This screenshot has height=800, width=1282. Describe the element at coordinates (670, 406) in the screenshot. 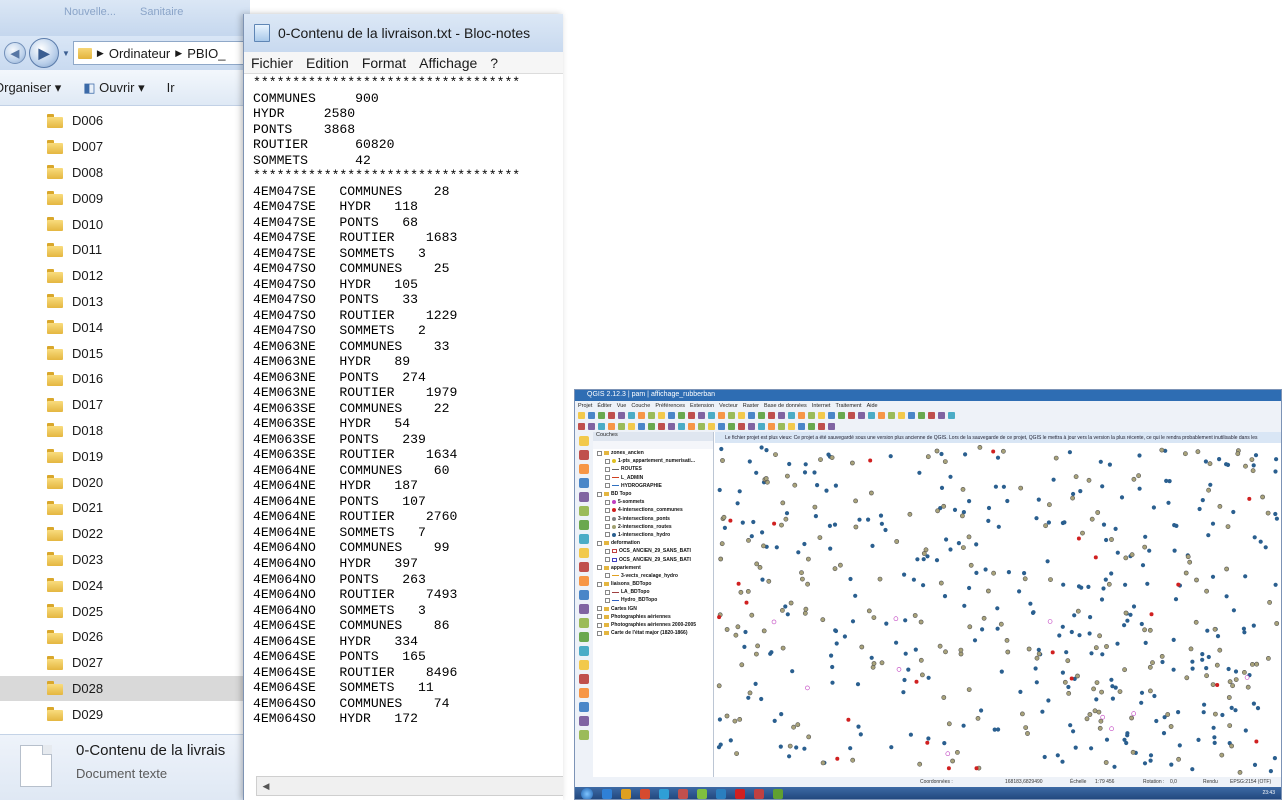

I see `qgis-menu-item: Préférences` at that location.